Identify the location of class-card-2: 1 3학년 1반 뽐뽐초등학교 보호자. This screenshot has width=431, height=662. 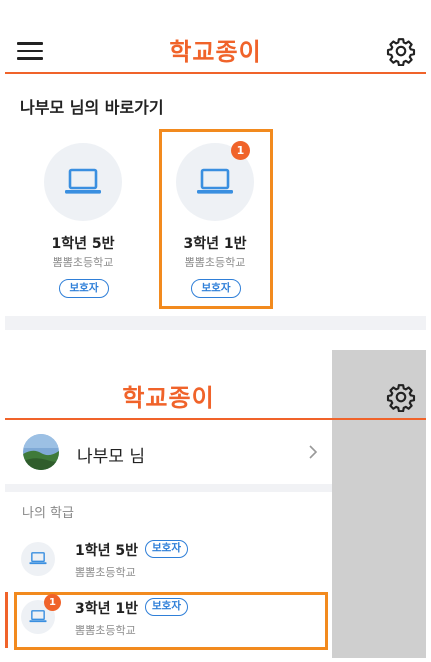
(222, 219).